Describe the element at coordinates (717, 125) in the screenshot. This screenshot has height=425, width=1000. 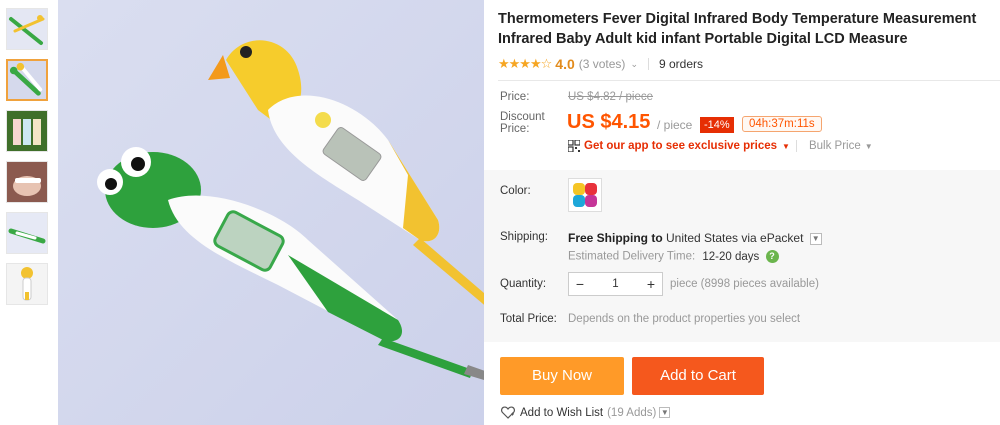
I see `discount-badge: -14%` at that location.